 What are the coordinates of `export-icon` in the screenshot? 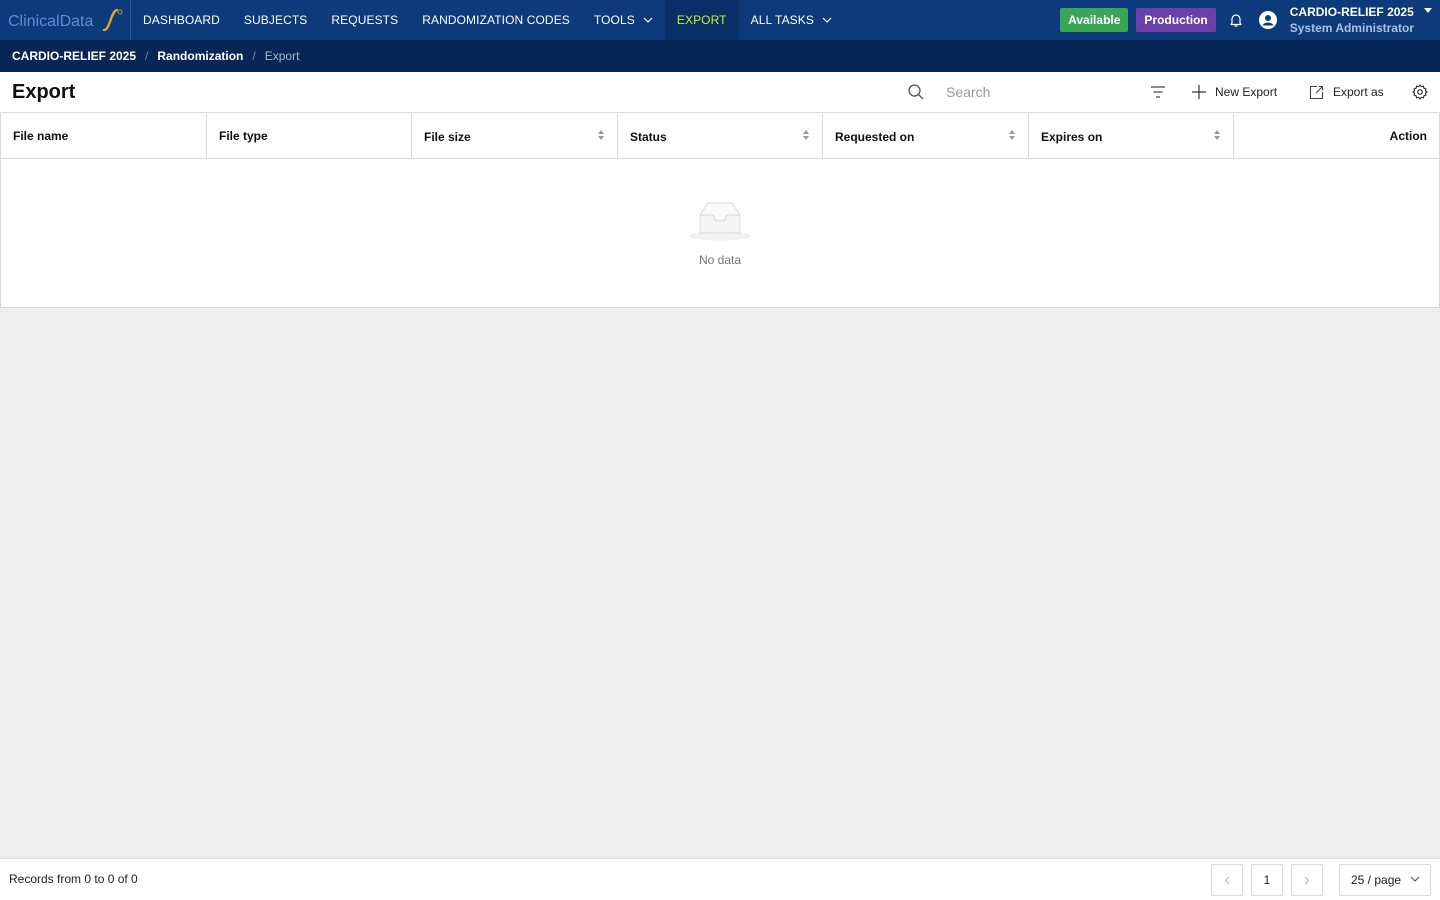 It's located at (1316, 92).